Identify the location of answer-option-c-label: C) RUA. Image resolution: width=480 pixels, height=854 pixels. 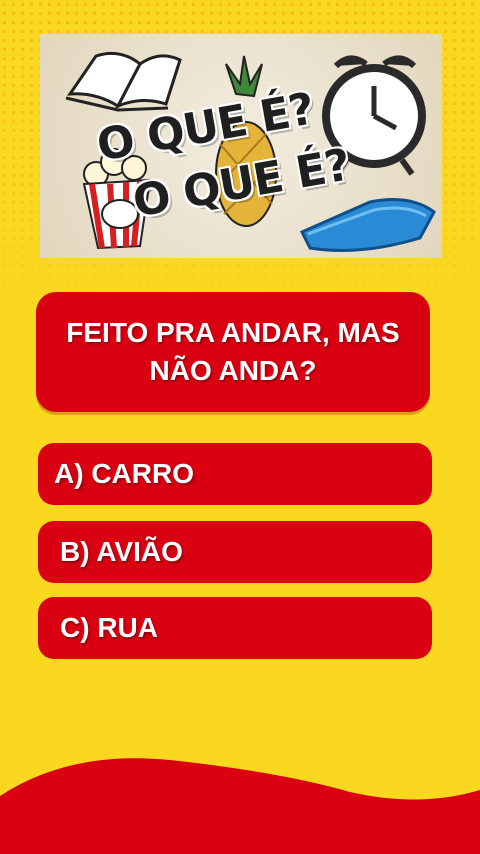
(109, 627).